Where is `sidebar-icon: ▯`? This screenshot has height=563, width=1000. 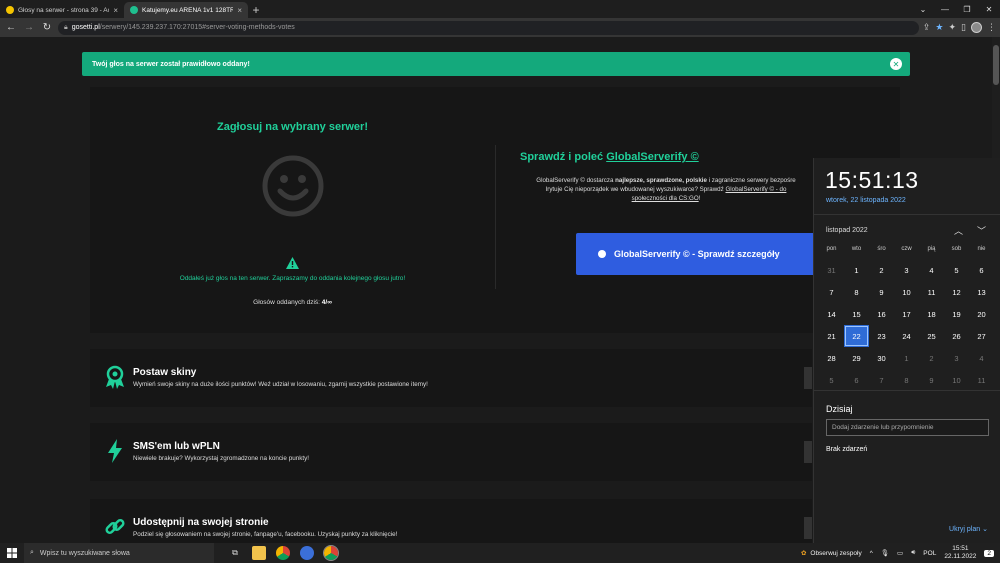 sidebar-icon: ▯ is located at coordinates (963, 27).